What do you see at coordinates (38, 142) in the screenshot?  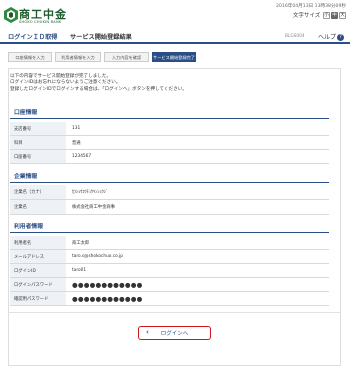 I see `row-label: 科目` at bounding box center [38, 142].